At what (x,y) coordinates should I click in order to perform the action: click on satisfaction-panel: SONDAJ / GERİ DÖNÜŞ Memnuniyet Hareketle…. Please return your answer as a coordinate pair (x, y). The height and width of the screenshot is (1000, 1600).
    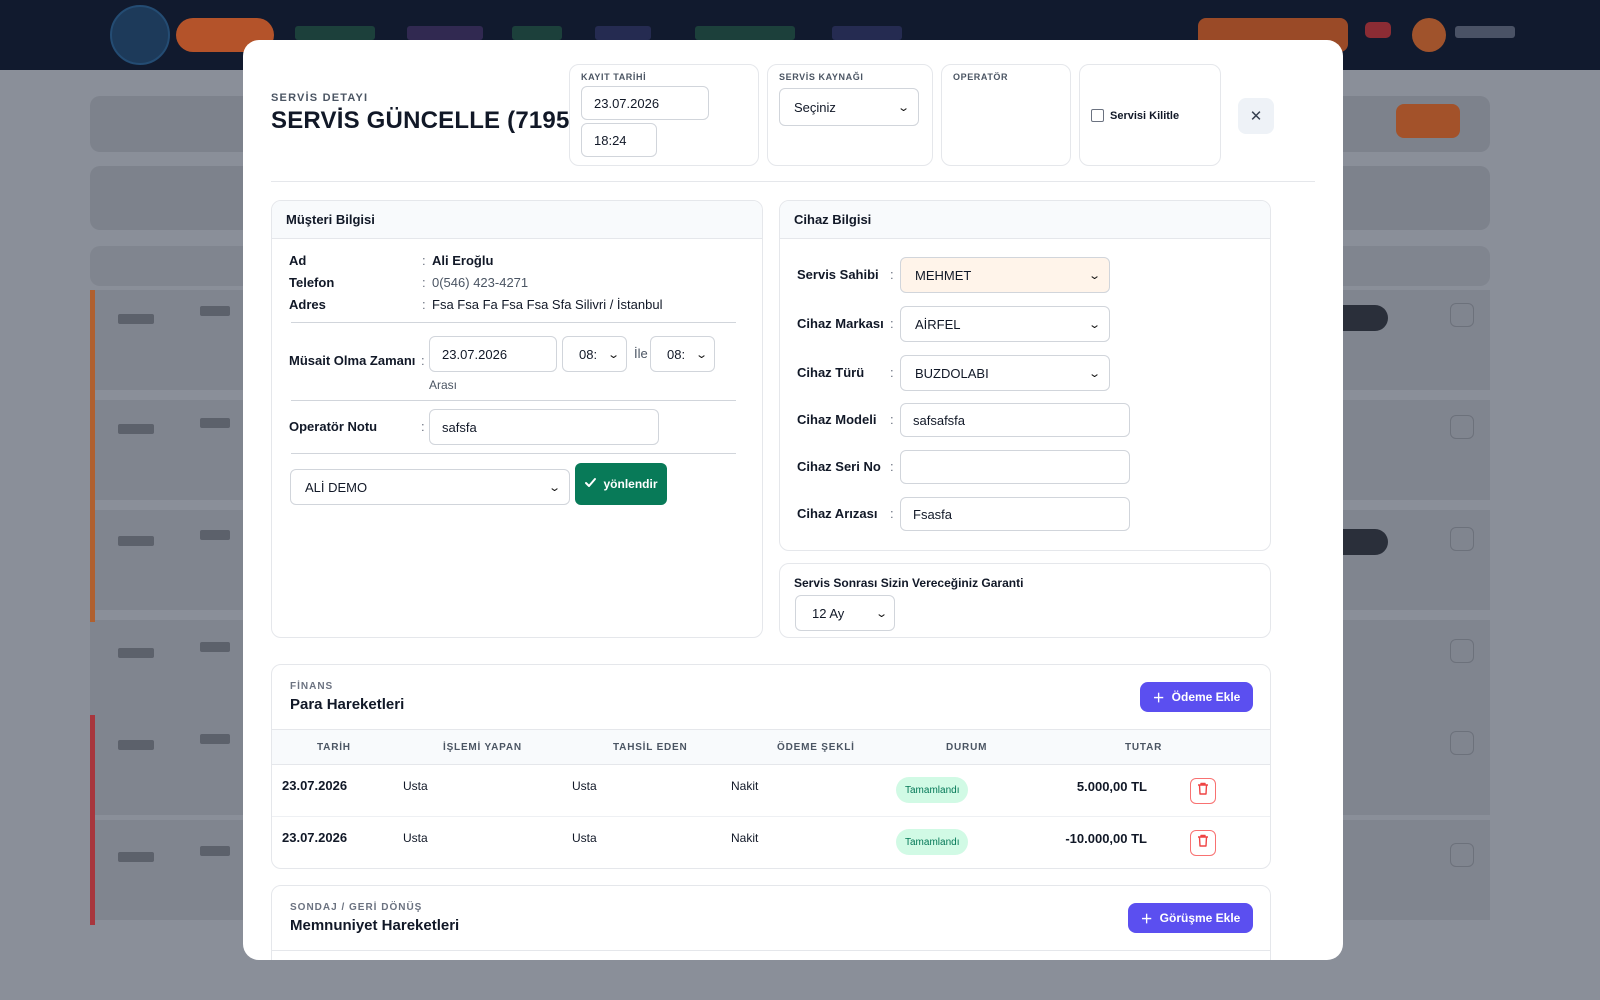
    Looking at the image, I should click on (771, 922).